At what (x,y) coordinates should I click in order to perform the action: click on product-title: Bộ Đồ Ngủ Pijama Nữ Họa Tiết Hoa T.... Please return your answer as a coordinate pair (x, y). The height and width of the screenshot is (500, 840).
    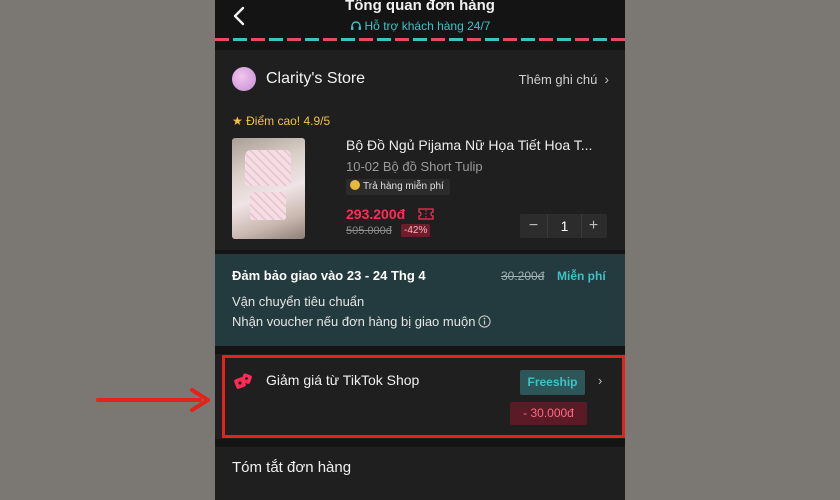
    Looking at the image, I should click on (478, 145).